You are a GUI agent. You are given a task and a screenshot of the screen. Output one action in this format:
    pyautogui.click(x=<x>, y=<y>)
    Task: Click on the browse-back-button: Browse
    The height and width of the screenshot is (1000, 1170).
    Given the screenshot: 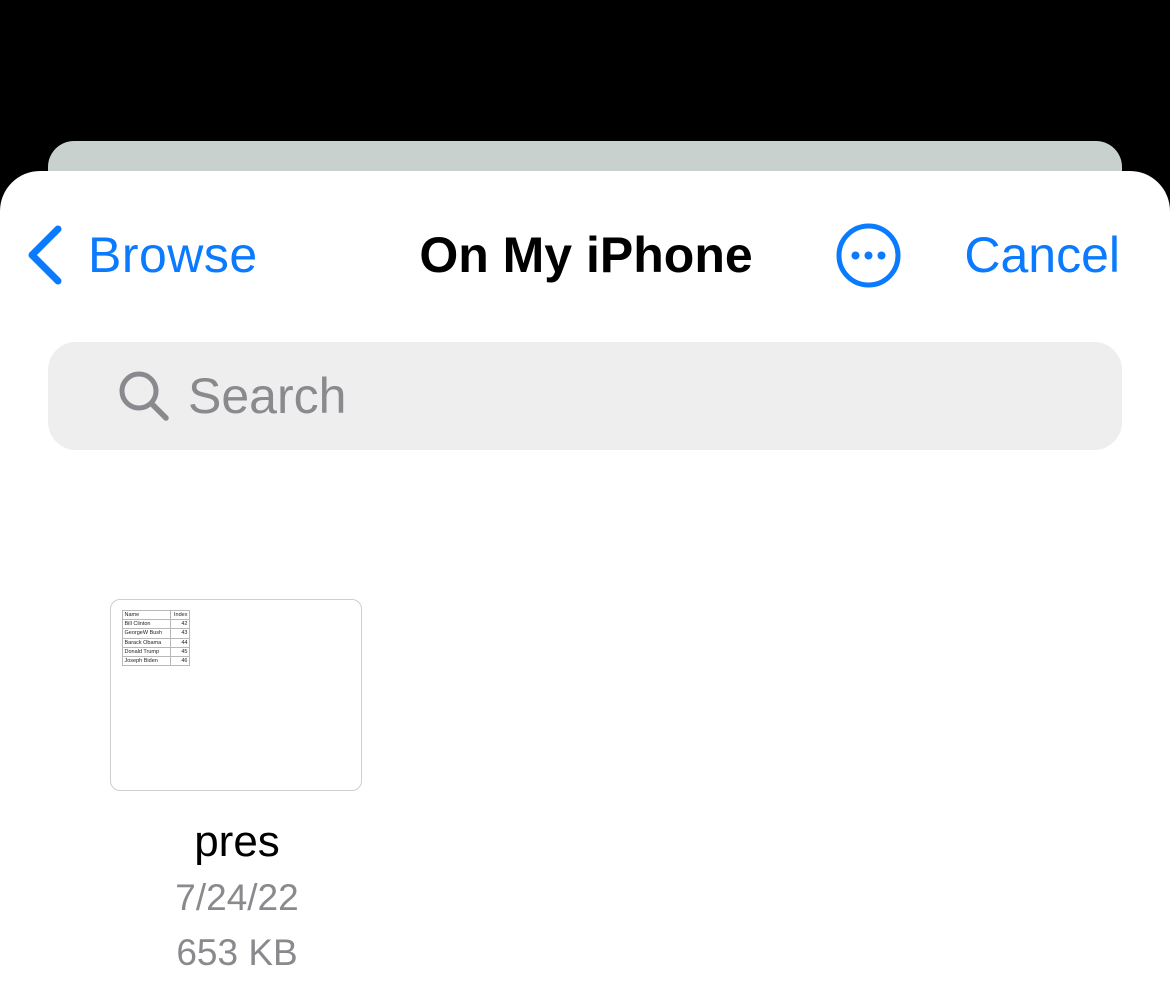 What is the action you would take?
    pyautogui.click(x=141, y=255)
    